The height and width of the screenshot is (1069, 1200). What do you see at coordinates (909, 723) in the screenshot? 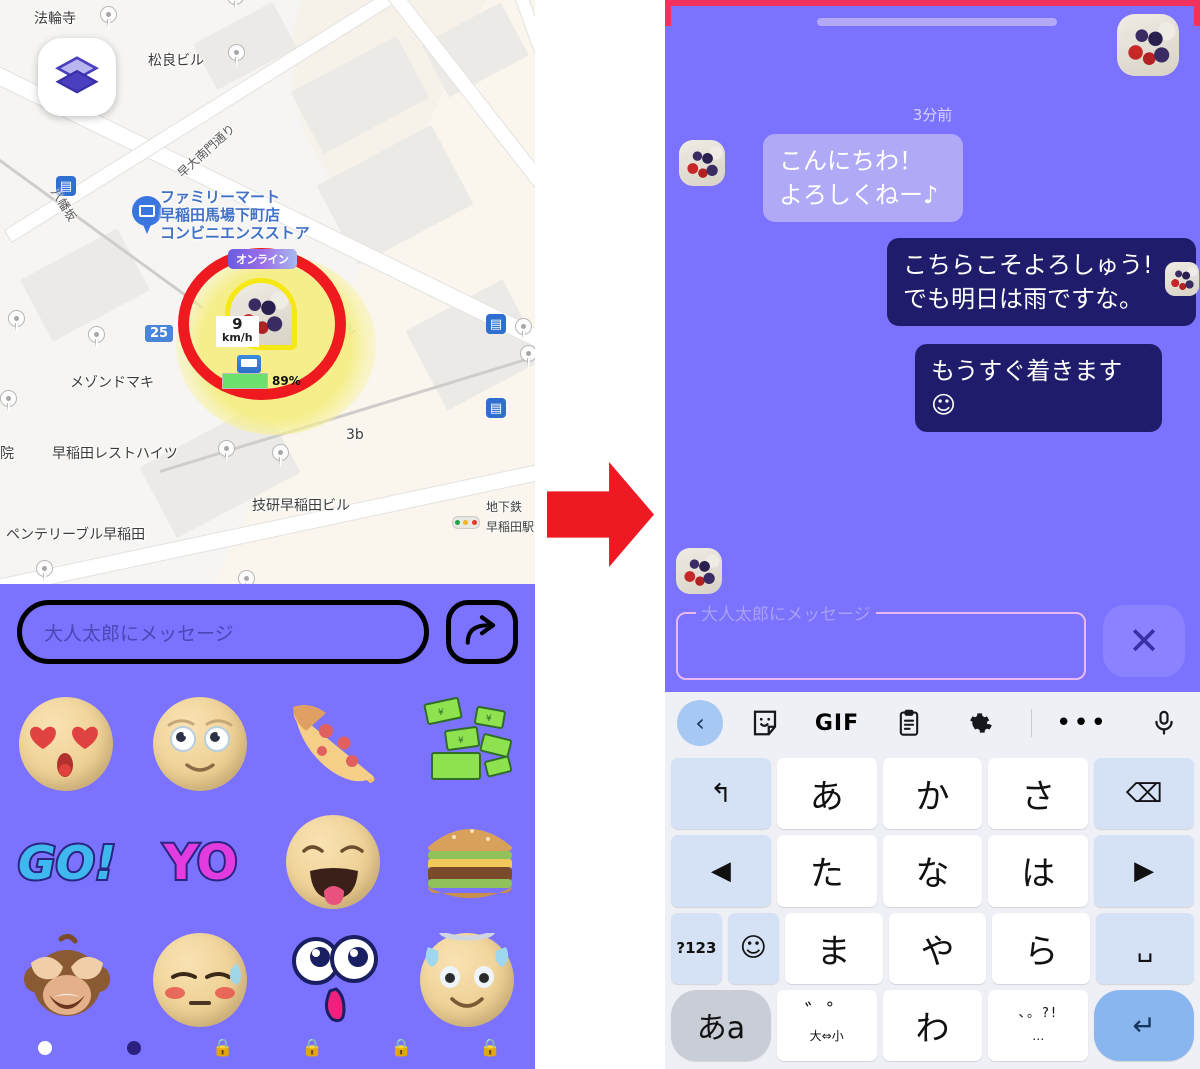
I see `clipboard-icon` at bounding box center [909, 723].